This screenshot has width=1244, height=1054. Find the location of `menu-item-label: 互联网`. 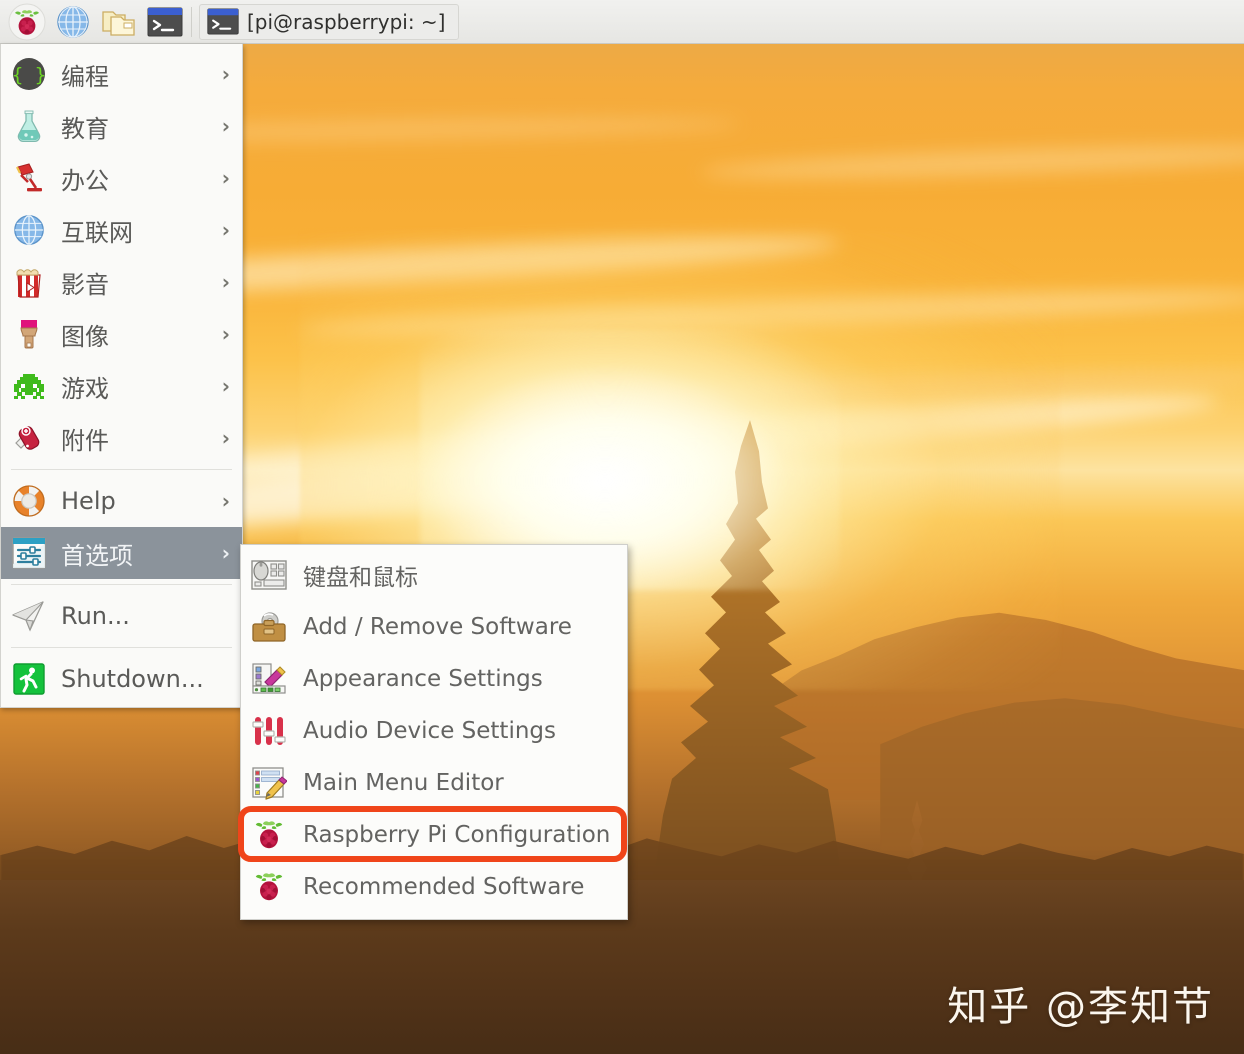

menu-item-label: 互联网 is located at coordinates (97, 232).